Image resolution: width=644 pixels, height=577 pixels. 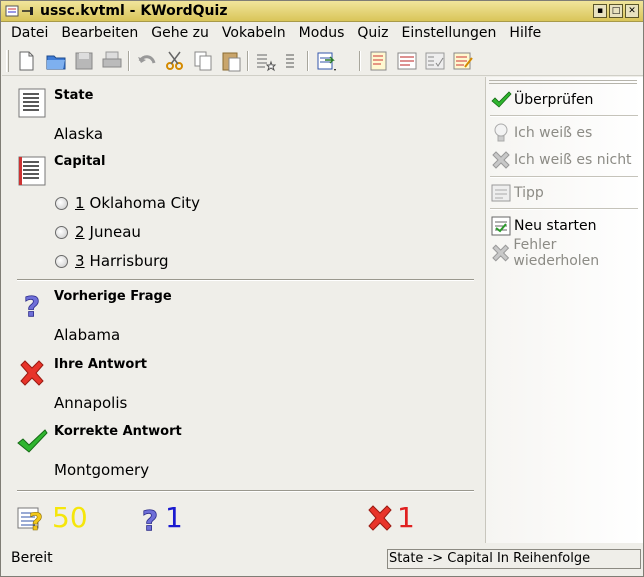 I want to click on previous-question-value: Alabama, so click(x=87, y=335).